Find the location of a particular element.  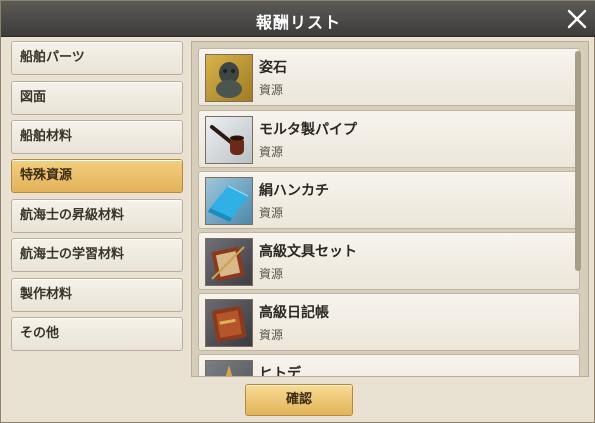

confirm-button: 確認 is located at coordinates (299, 400).